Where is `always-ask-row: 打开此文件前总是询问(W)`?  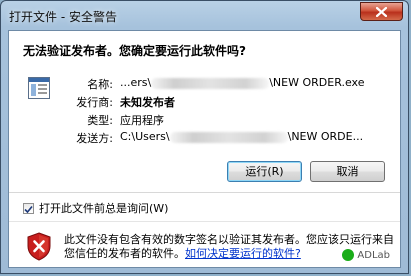
always-ask-row: 打开此文件前总是询问(W) is located at coordinates (95, 208).